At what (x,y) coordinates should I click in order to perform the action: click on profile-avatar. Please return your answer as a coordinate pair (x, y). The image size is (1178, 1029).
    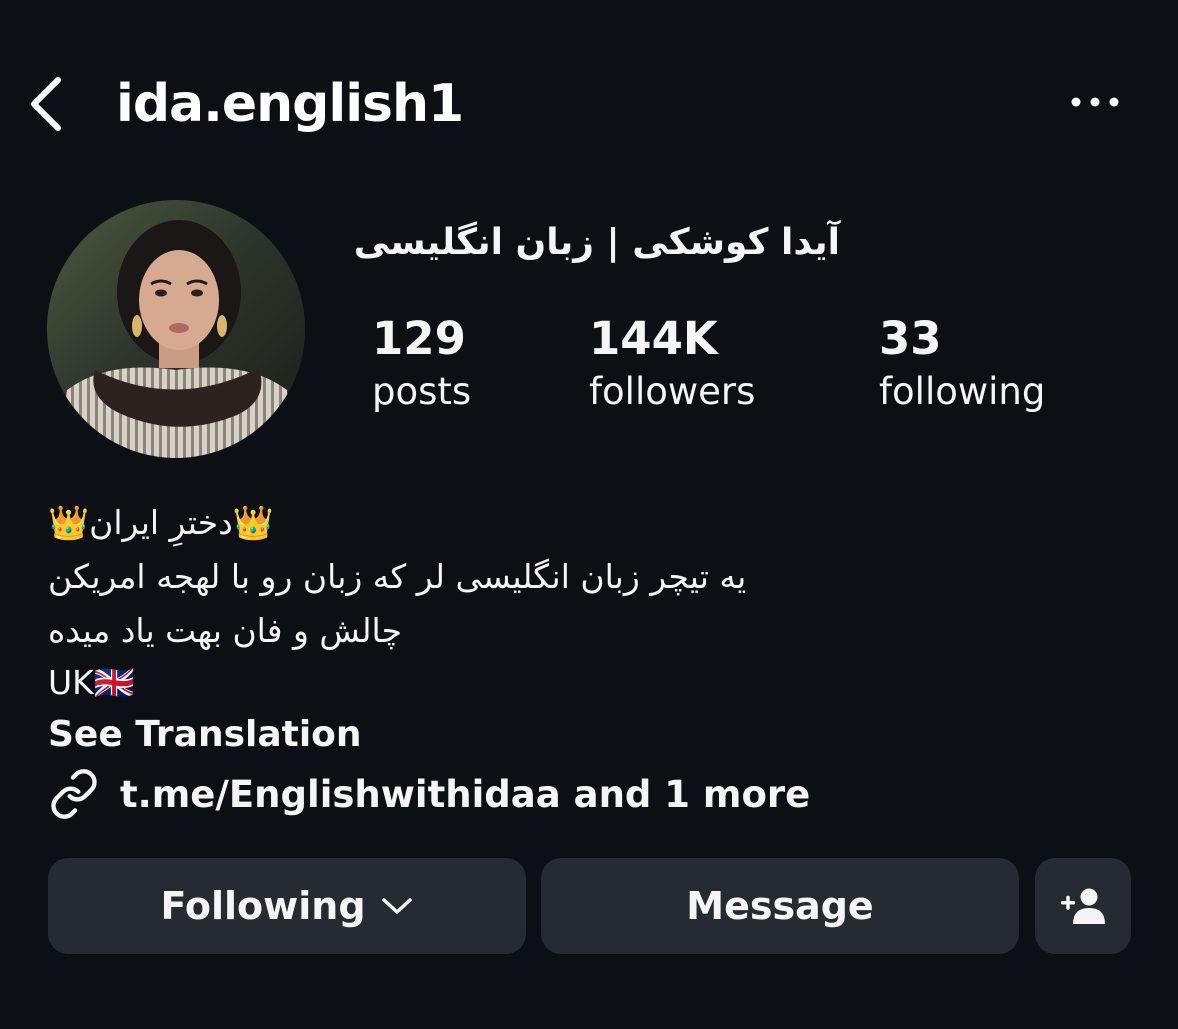
    Looking at the image, I should click on (176, 329).